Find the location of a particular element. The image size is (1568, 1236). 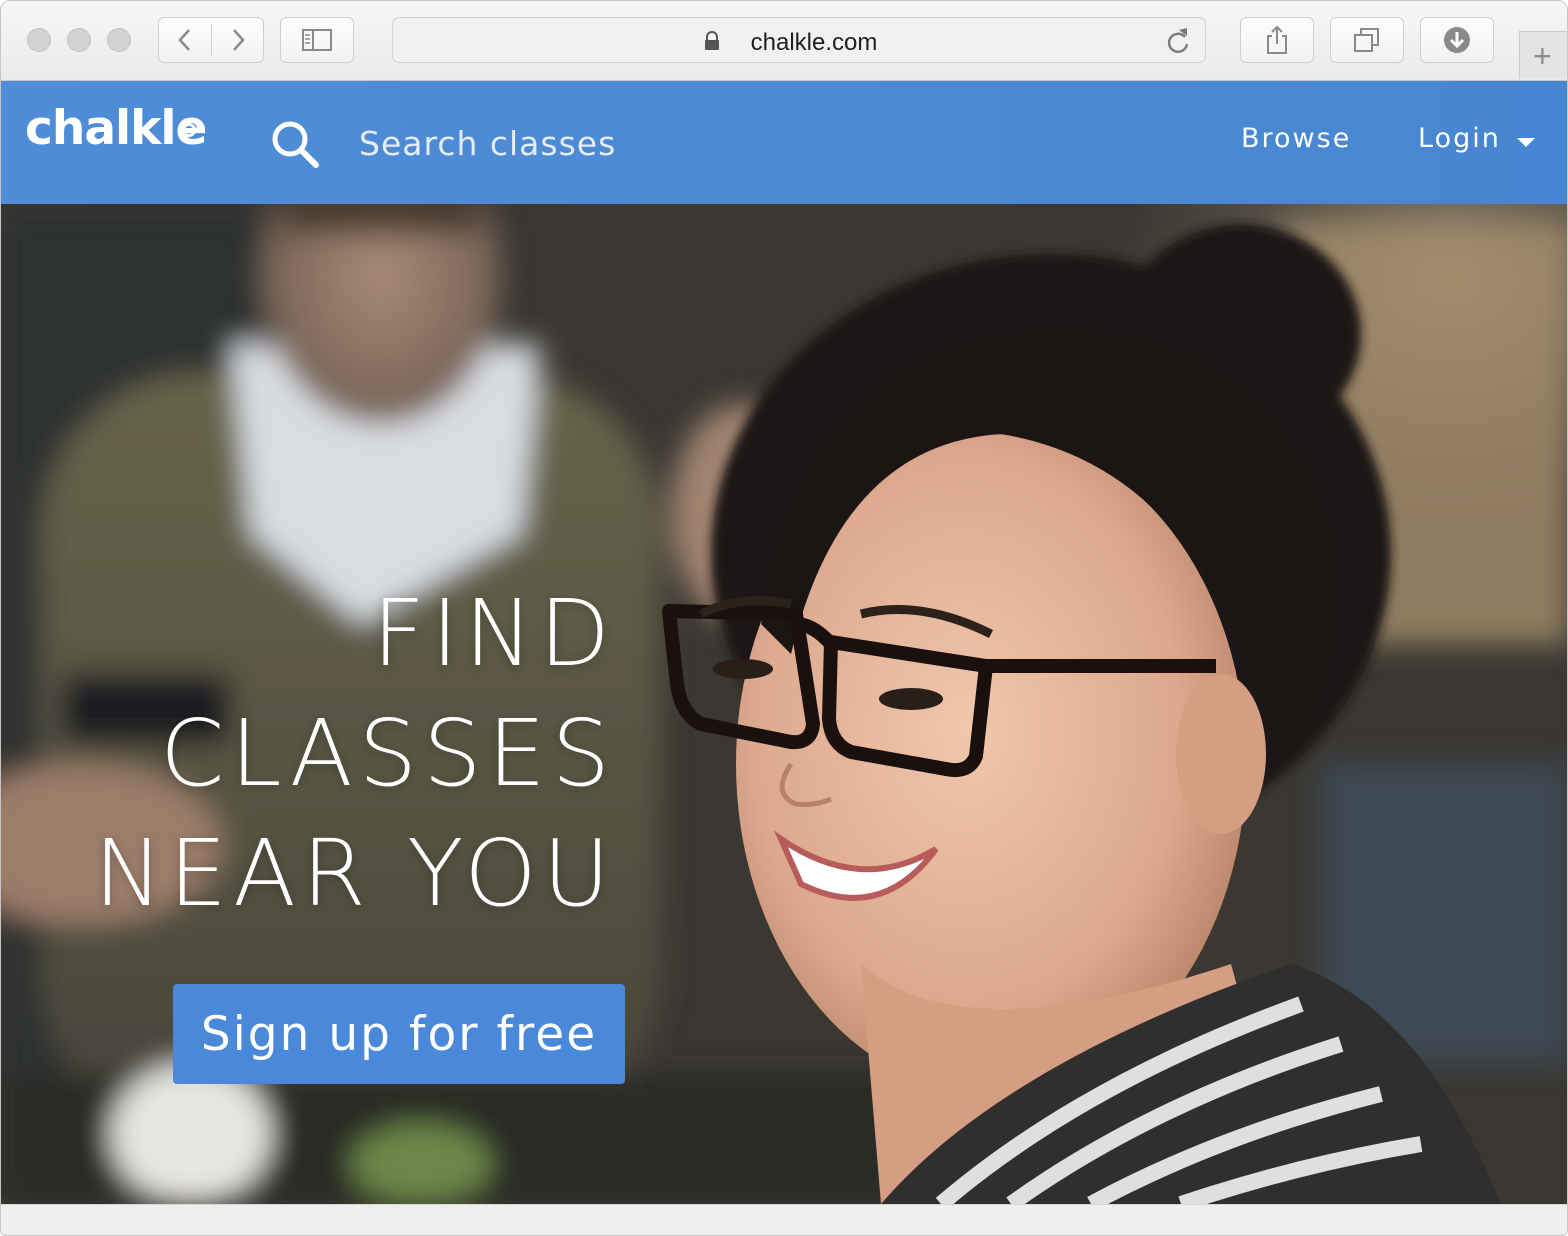

forward-button is located at coordinates (238, 40).